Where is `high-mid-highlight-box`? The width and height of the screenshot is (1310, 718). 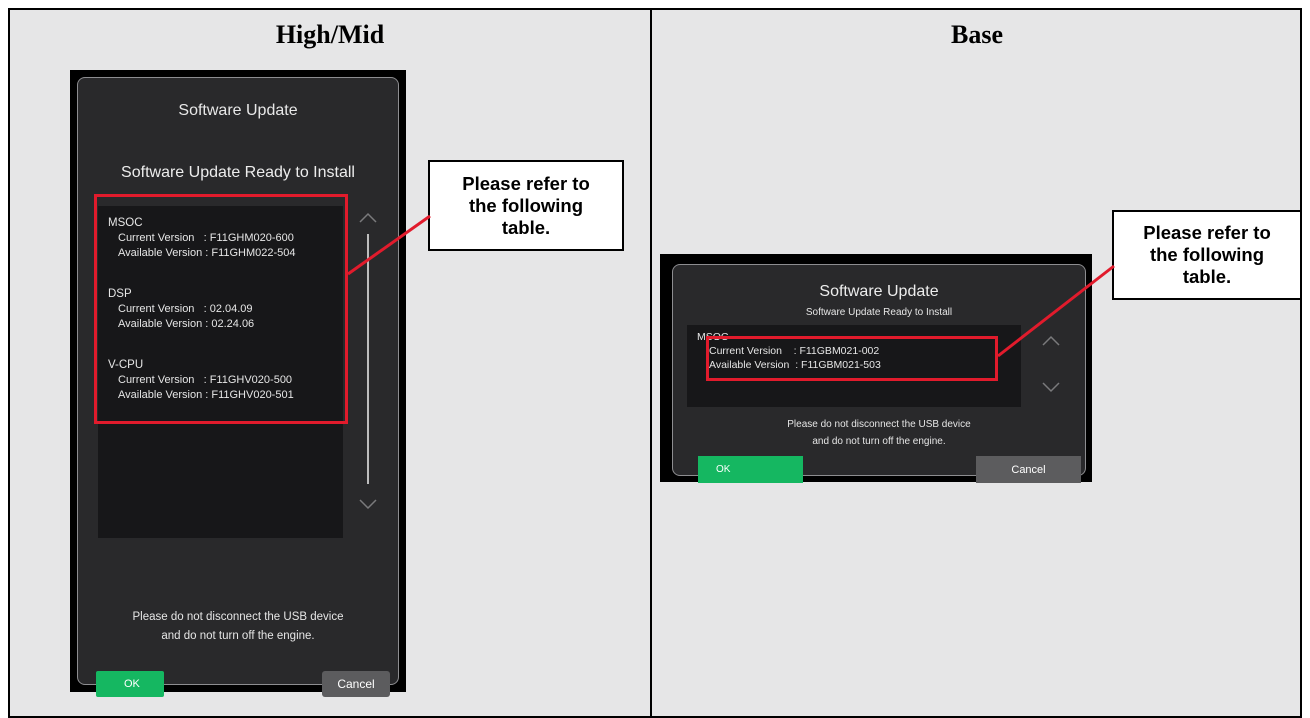
high-mid-highlight-box is located at coordinates (221, 309).